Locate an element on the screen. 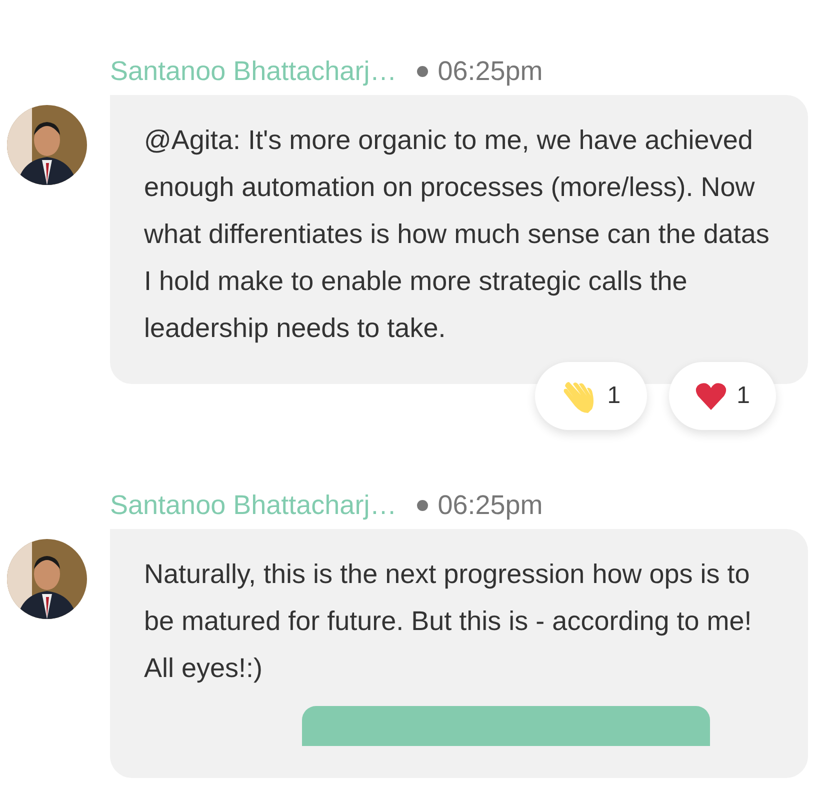 The width and height of the screenshot is (840, 790). attachment-bar is located at coordinates (506, 726).